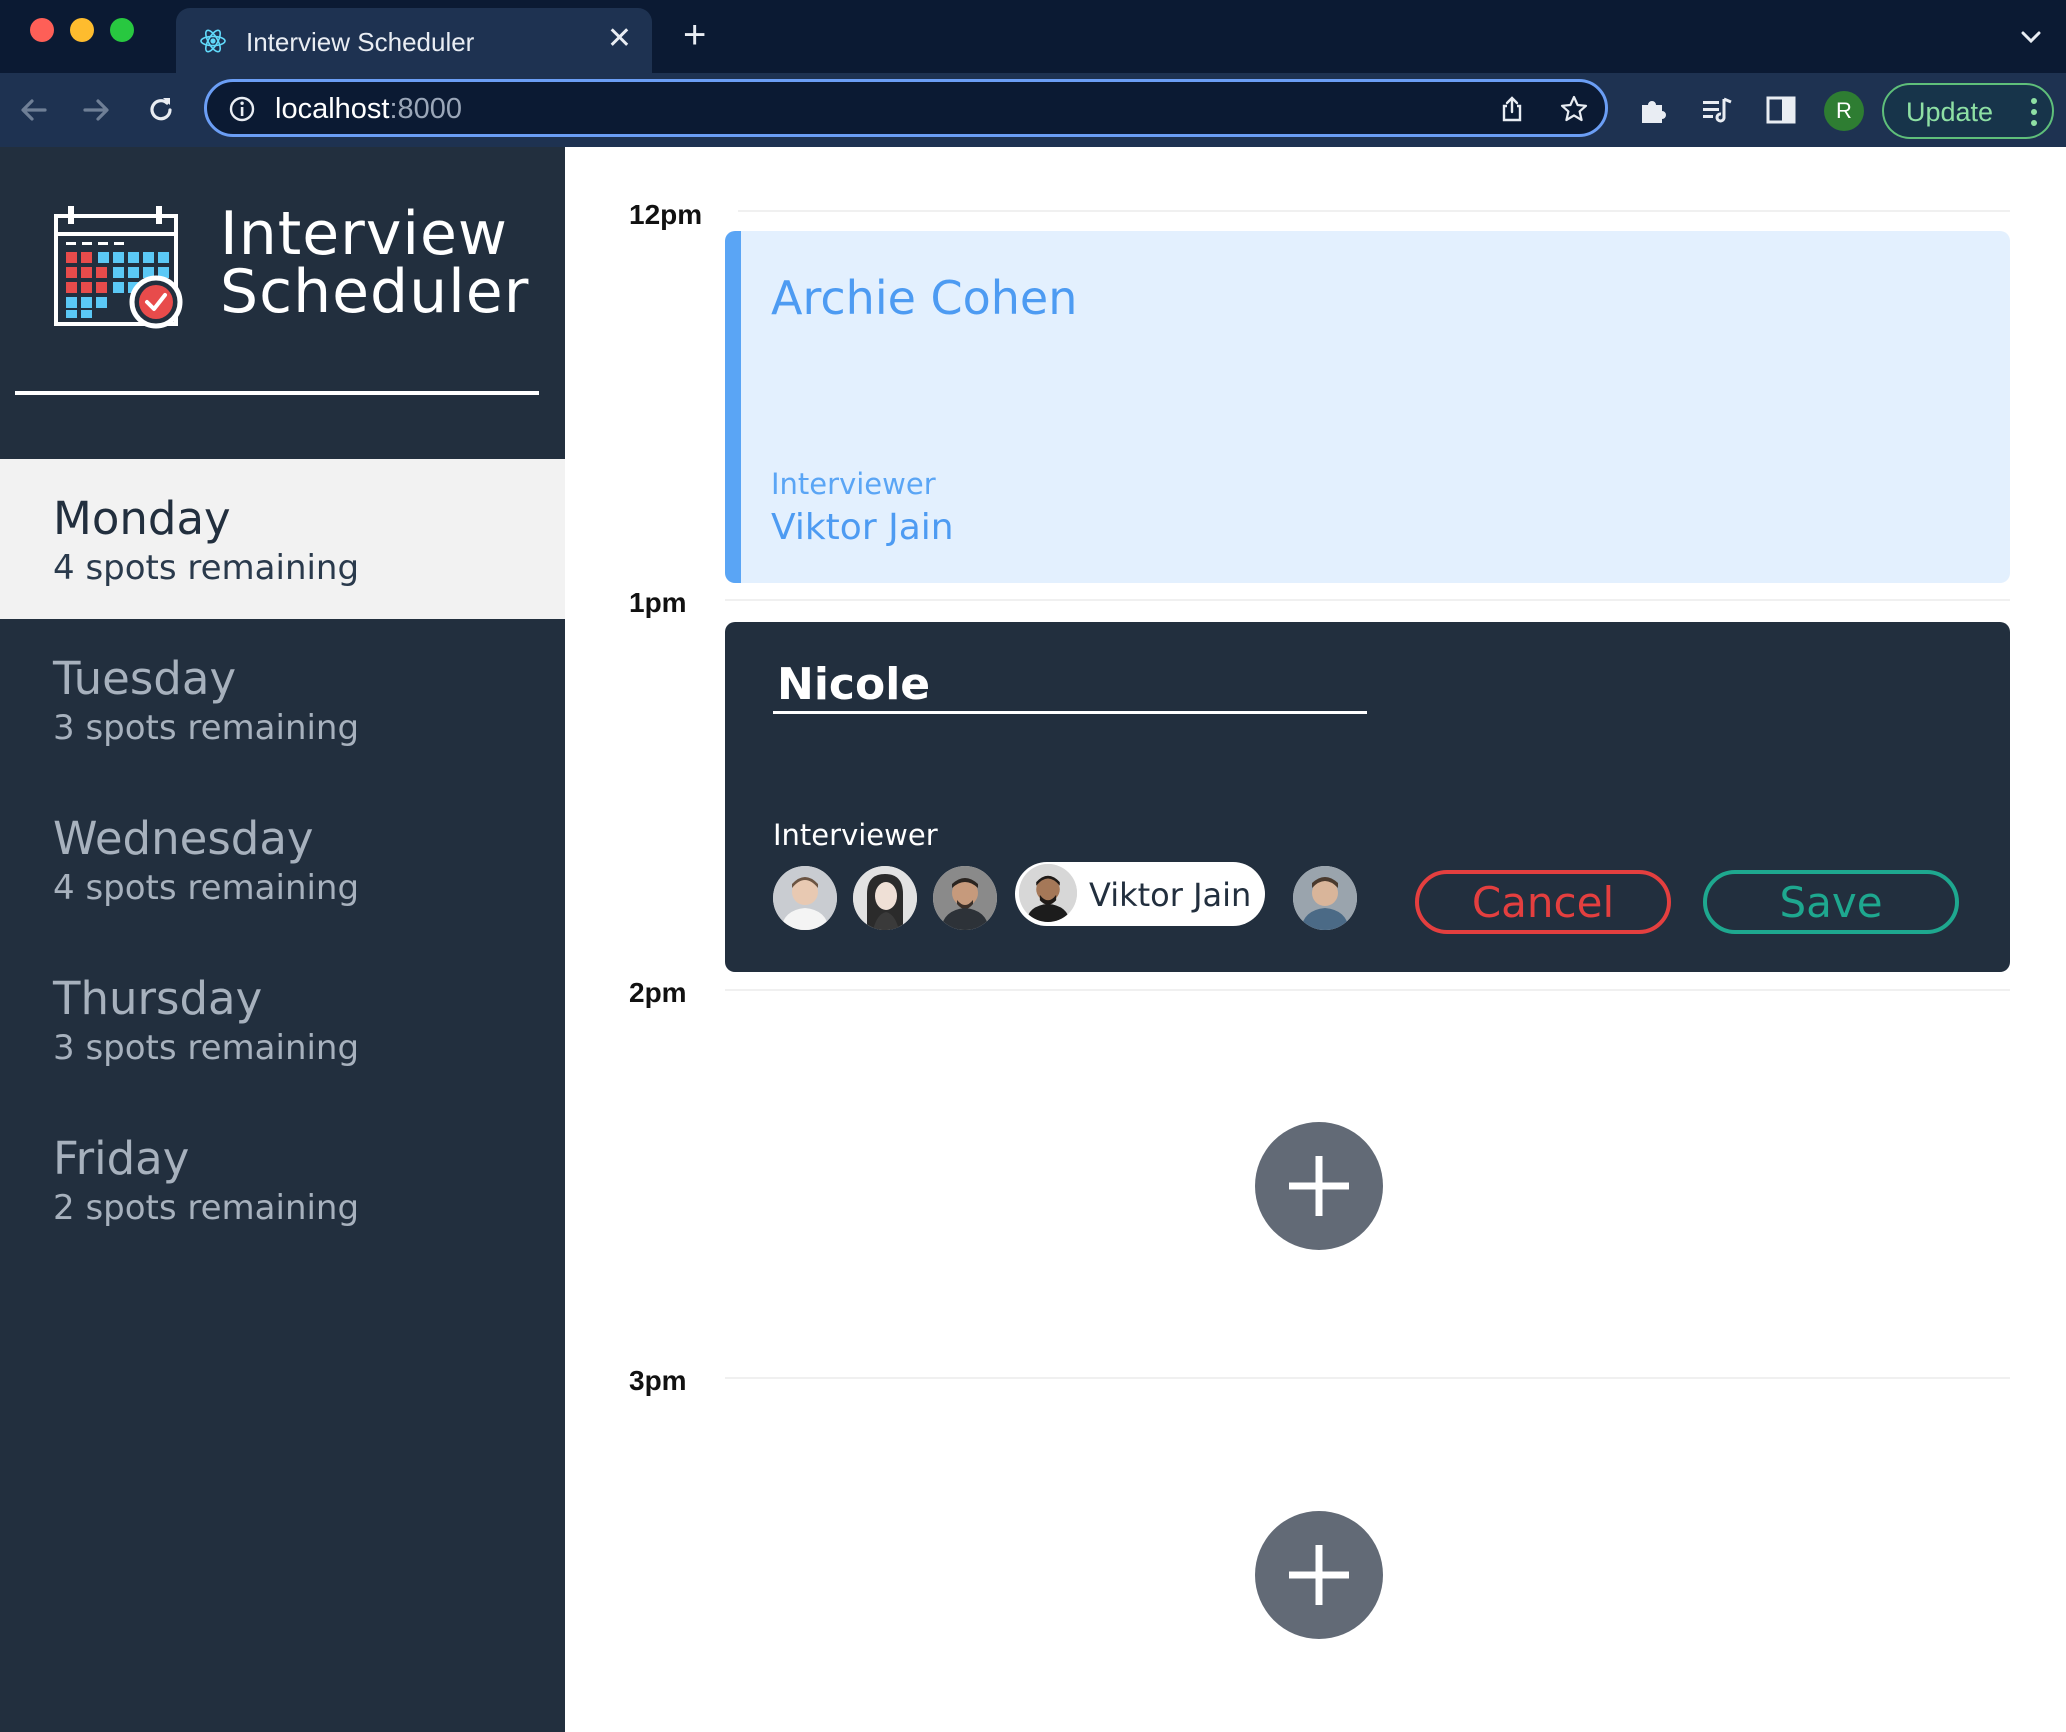 The height and width of the screenshot is (1732, 2066). I want to click on cancel-button: Cancel, so click(1543, 902).